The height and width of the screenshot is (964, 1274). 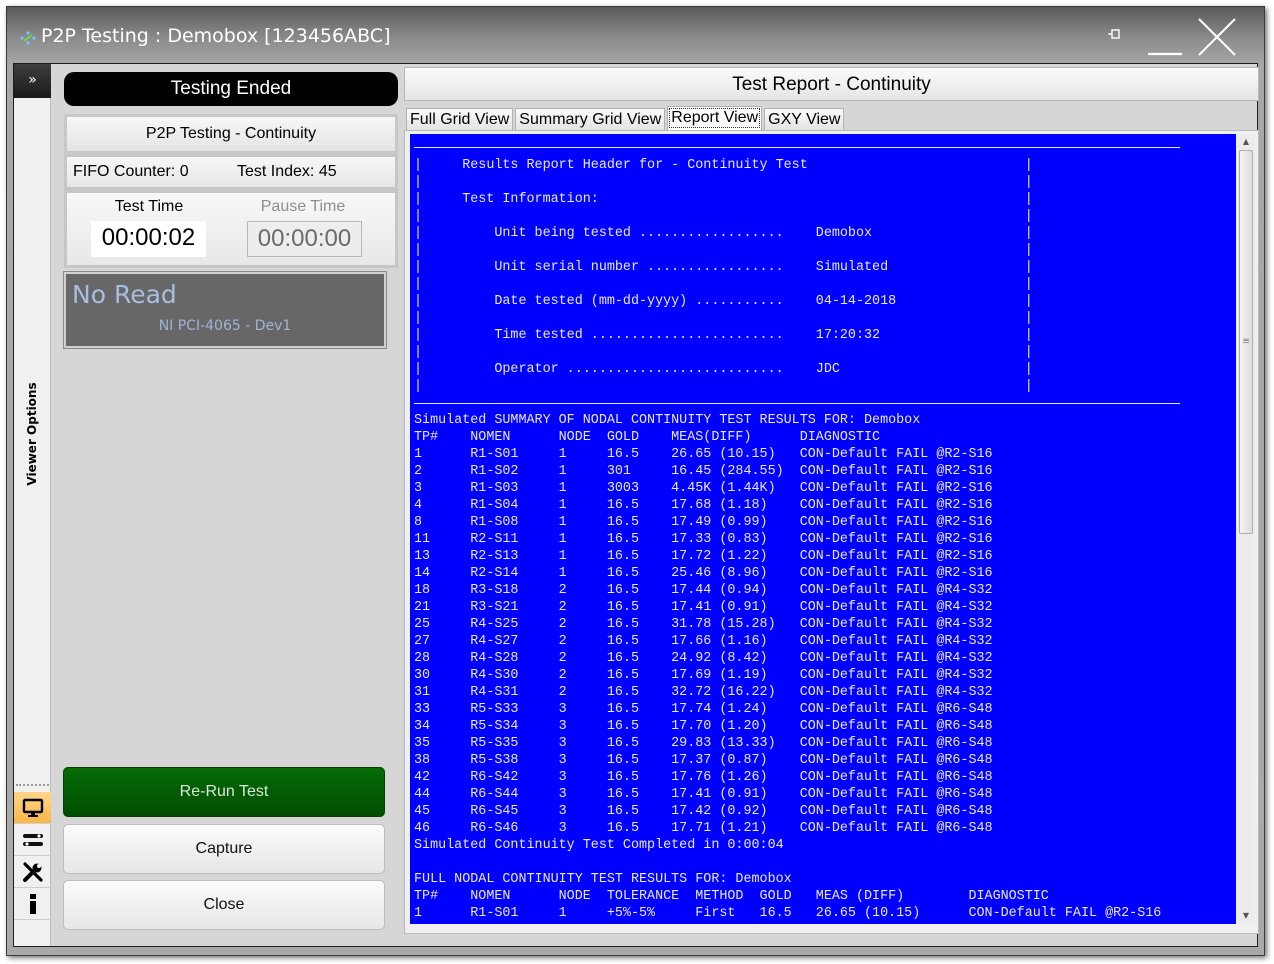 I want to click on scroll-thumb: ≡, so click(x=1246, y=342).